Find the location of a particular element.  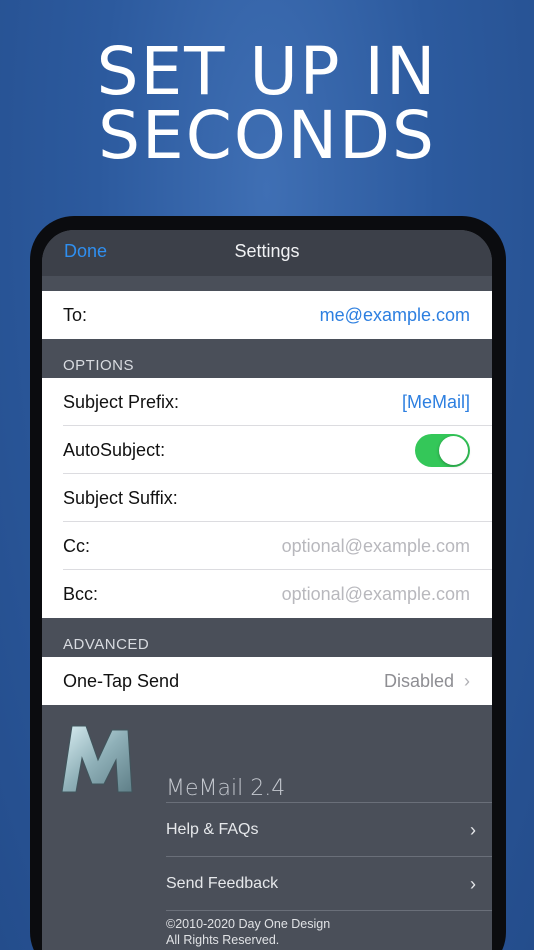

help-faqs-label: Help & FAQs is located at coordinates (212, 829).